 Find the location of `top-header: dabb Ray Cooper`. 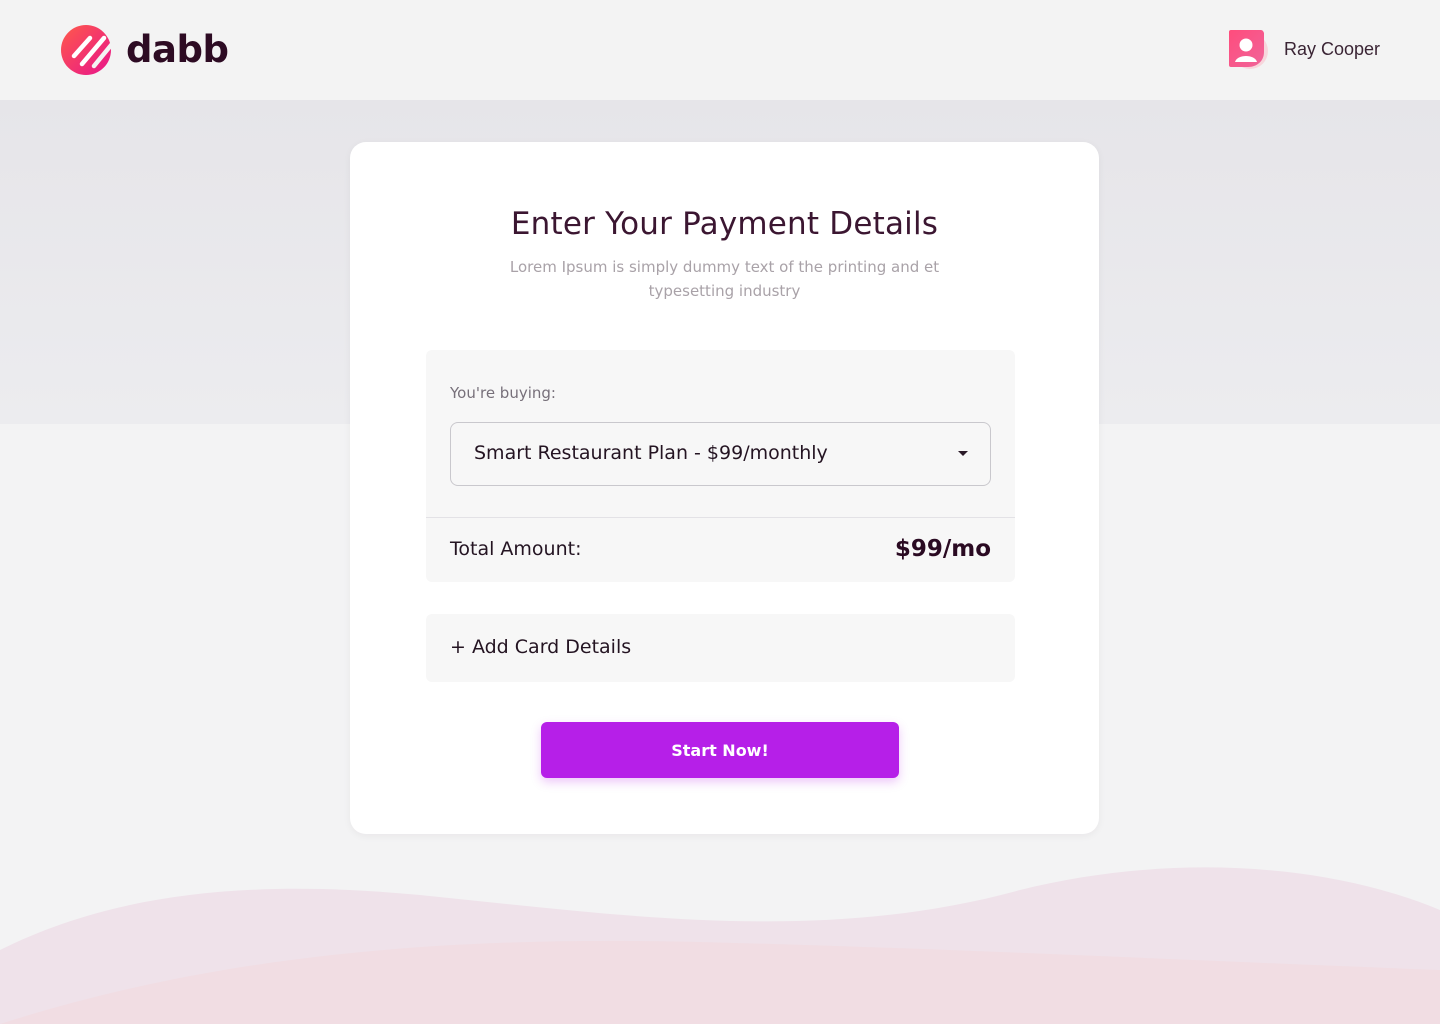

top-header: dabb Ray Cooper is located at coordinates (720, 50).